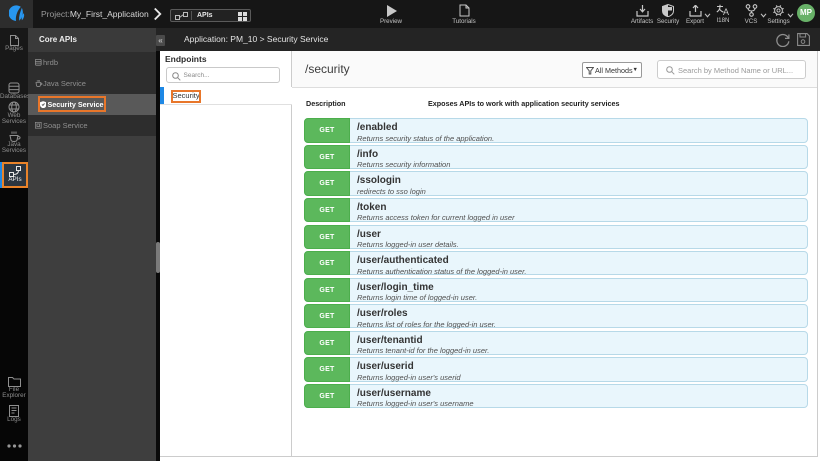 Image resolution: width=820 pixels, height=461 pixels. Describe the element at coordinates (726, 11) in the screenshot. I see `svg-text: A` at that location.